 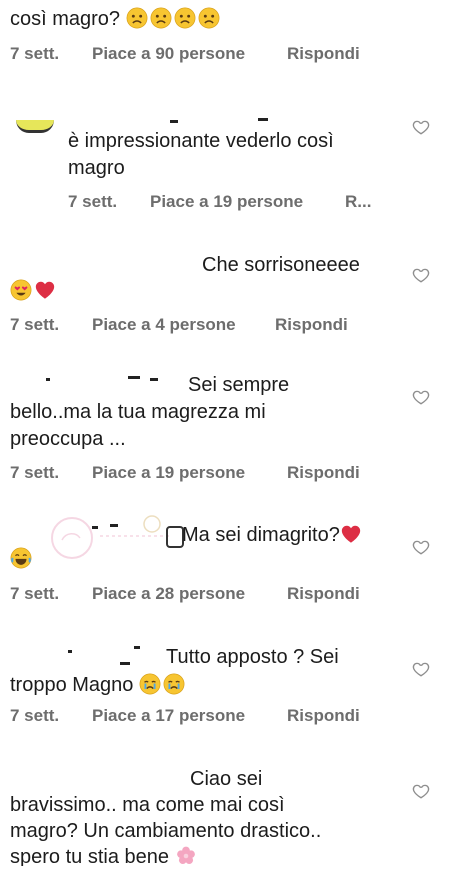 I want to click on bottom-edge-mask, so click(x=230, y=869).